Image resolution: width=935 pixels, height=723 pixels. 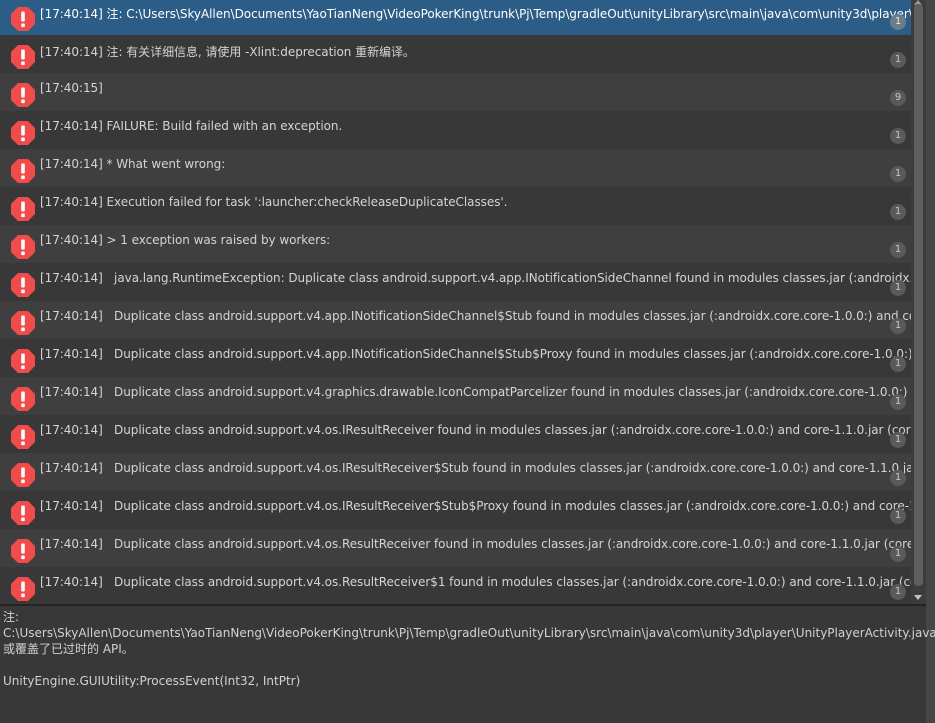 I want to click on log-list-scrollbar, so click(x=918, y=302).